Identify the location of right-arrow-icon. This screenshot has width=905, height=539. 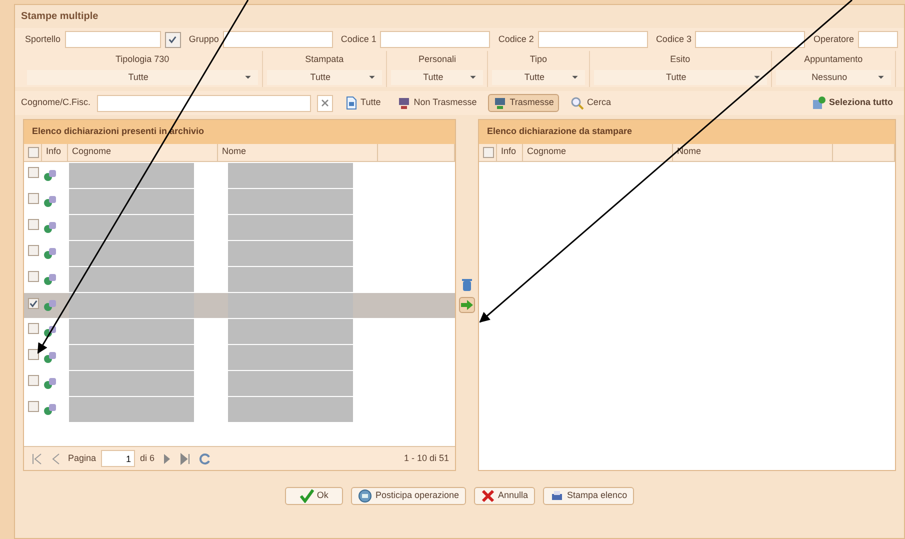
(467, 305).